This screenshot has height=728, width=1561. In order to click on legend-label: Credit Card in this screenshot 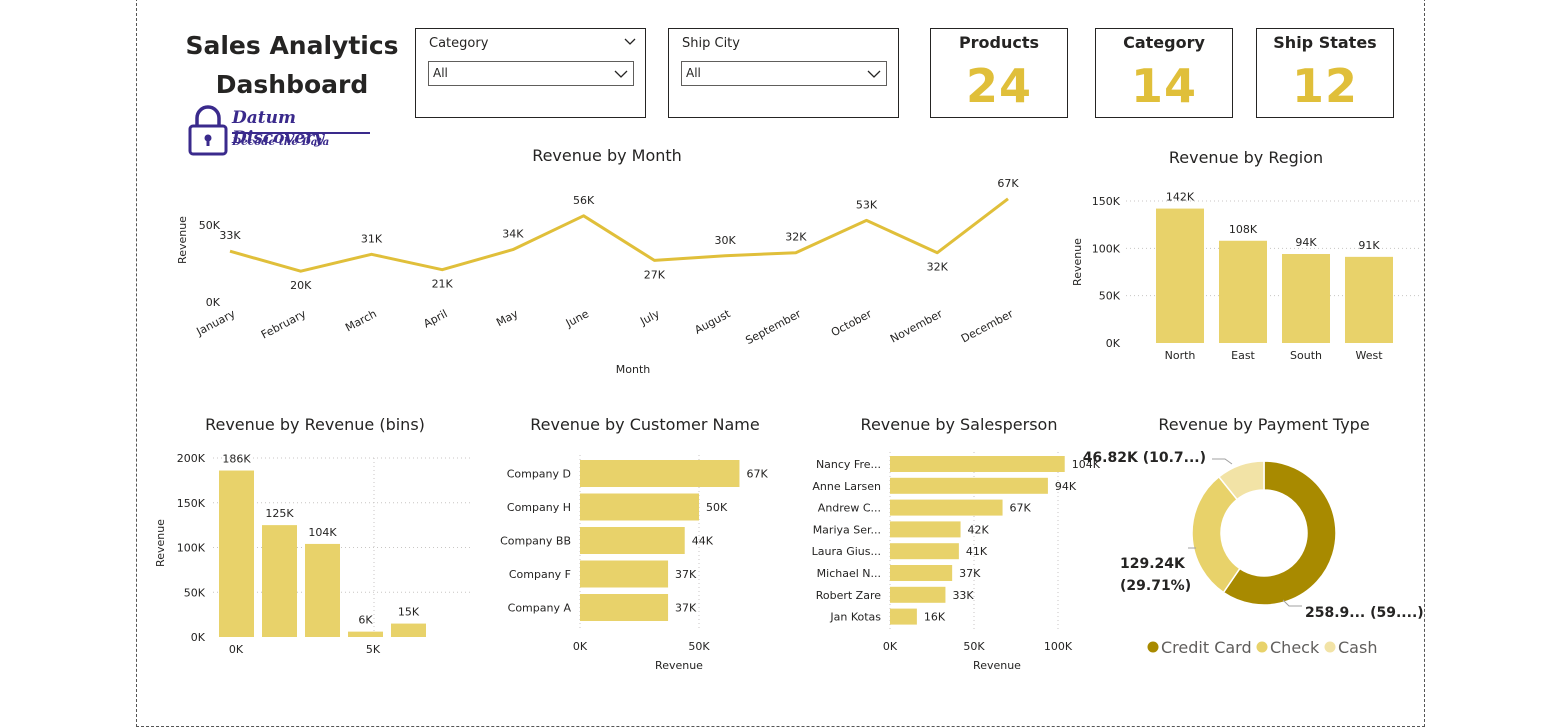, I will do `click(1206, 647)`.